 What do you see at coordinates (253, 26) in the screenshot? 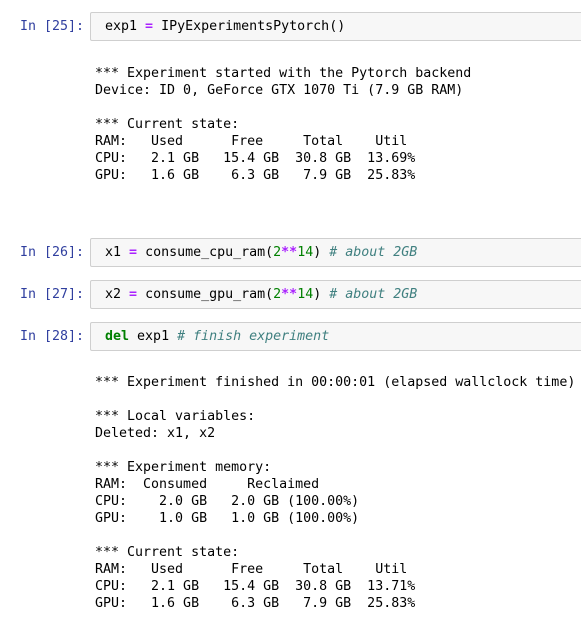
I see `constructor-call: IPyExperimentsPytorch()` at bounding box center [253, 26].